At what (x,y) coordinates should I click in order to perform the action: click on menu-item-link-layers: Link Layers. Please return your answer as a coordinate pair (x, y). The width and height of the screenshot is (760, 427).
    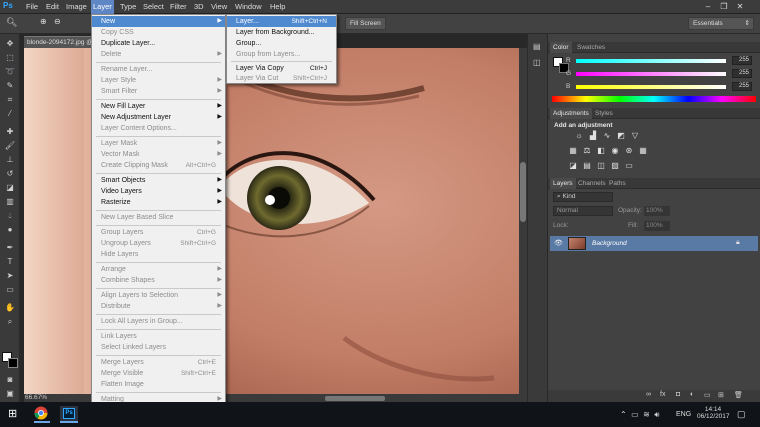
    Looking at the image, I should click on (158, 336).